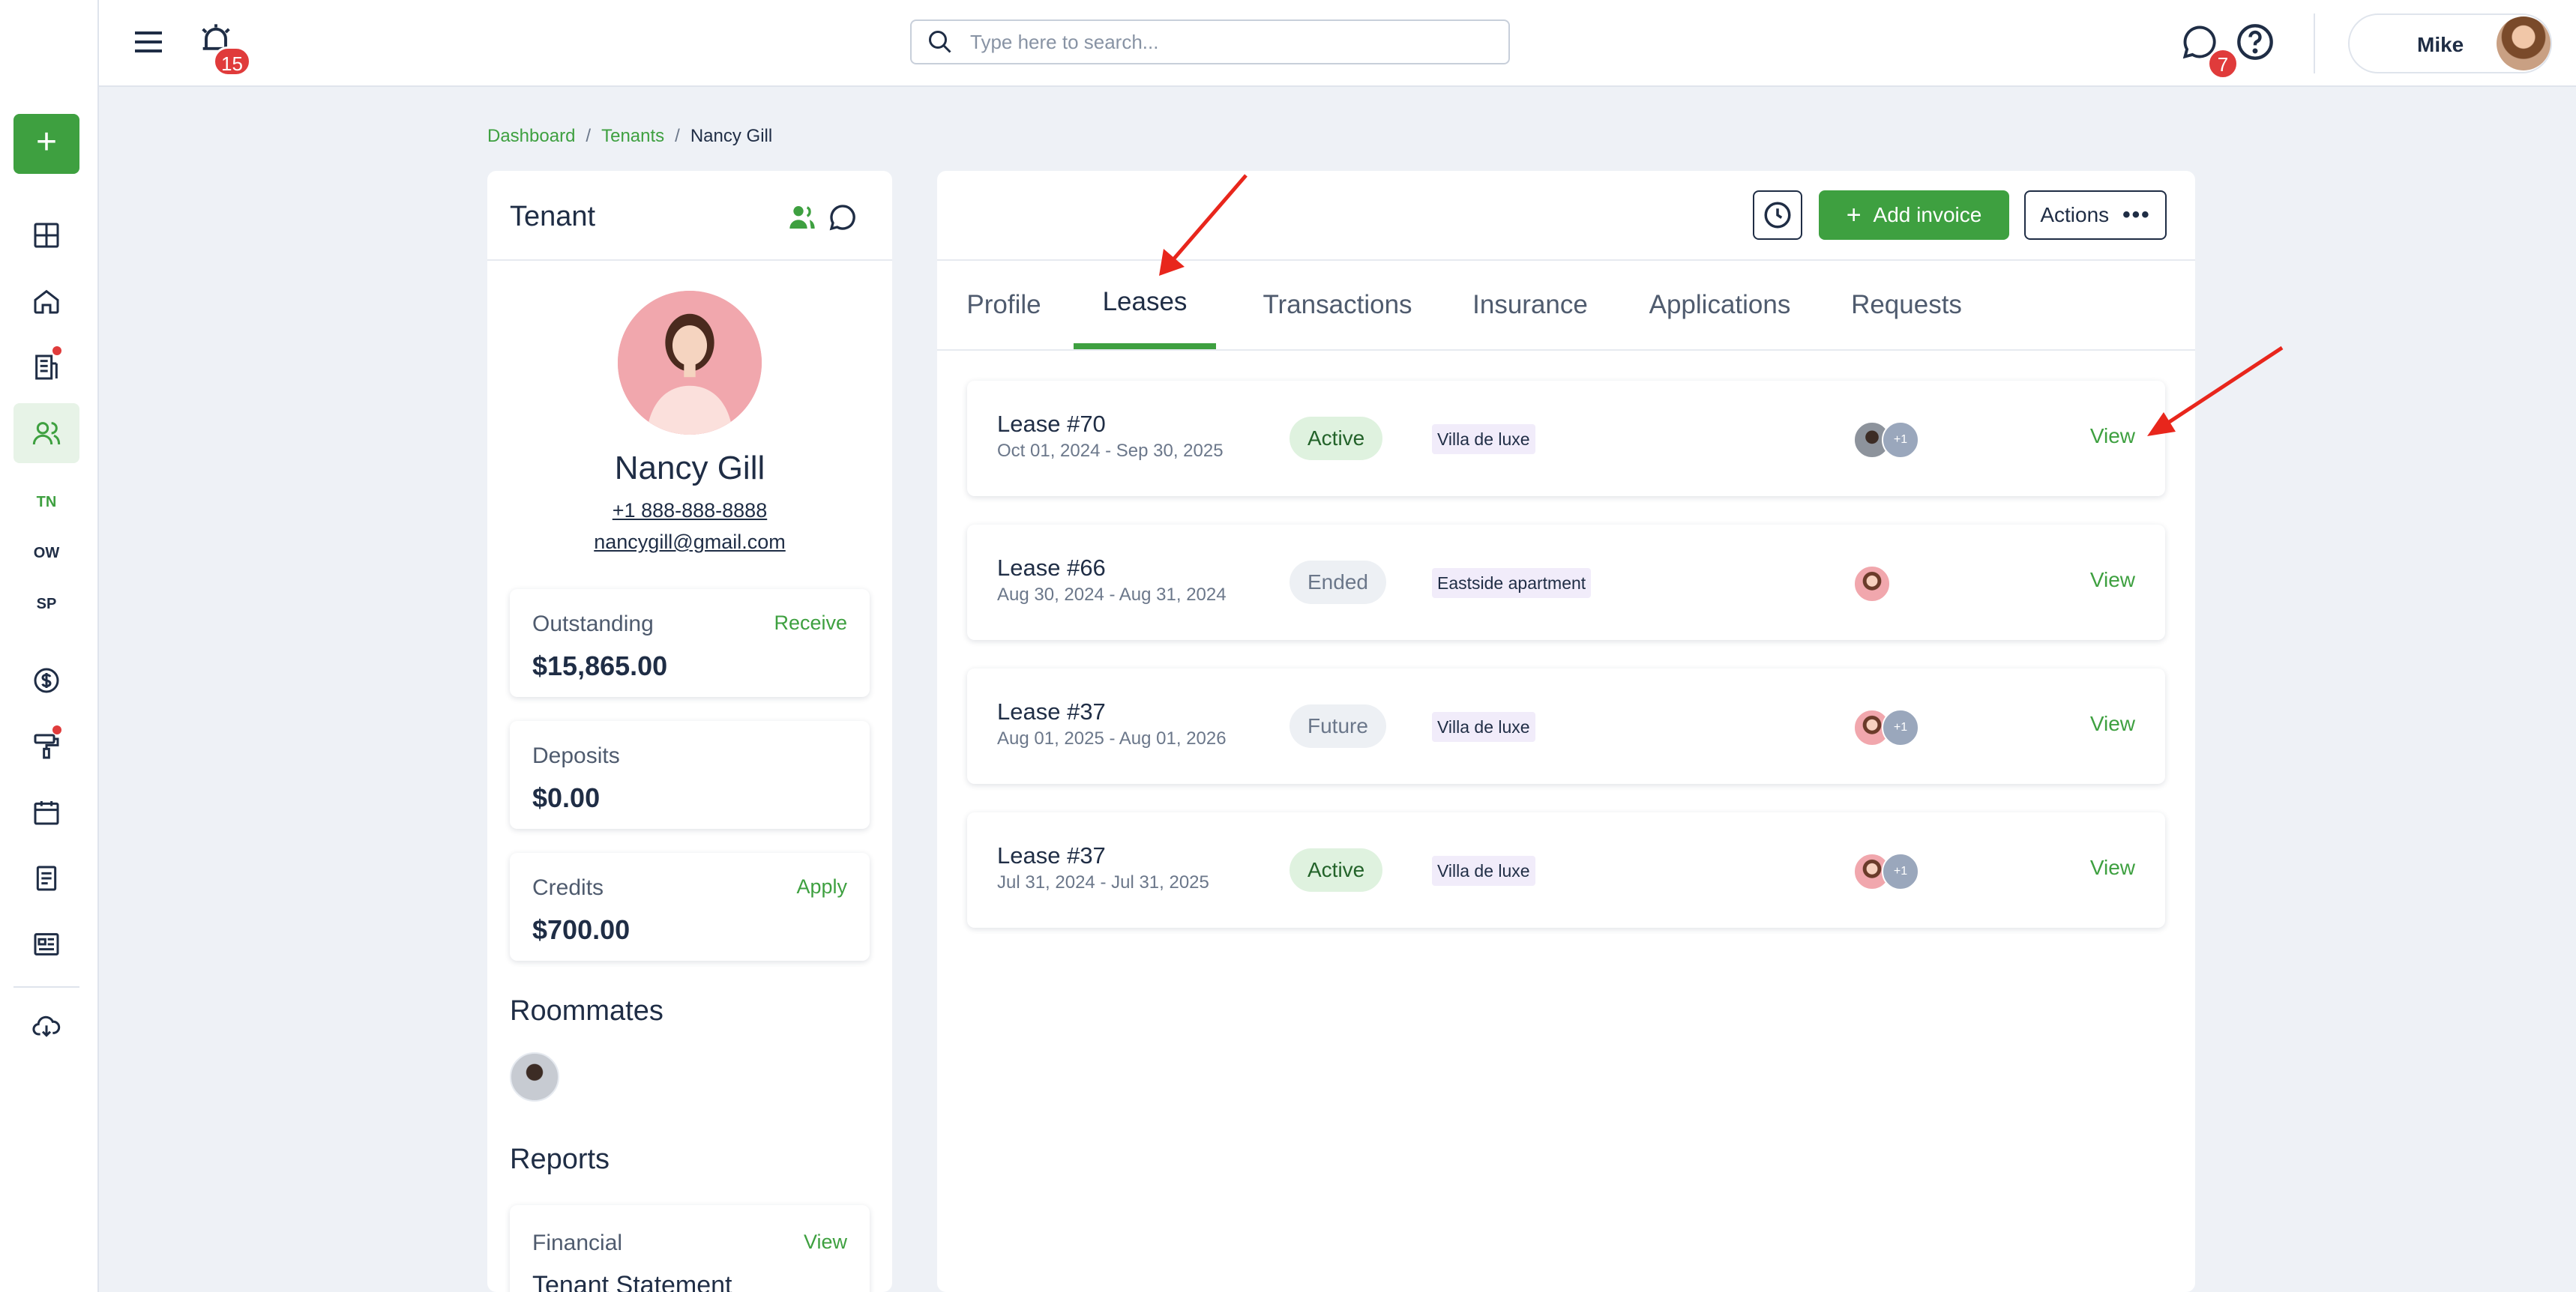  I want to click on sidebar-item-documents, so click(46, 878).